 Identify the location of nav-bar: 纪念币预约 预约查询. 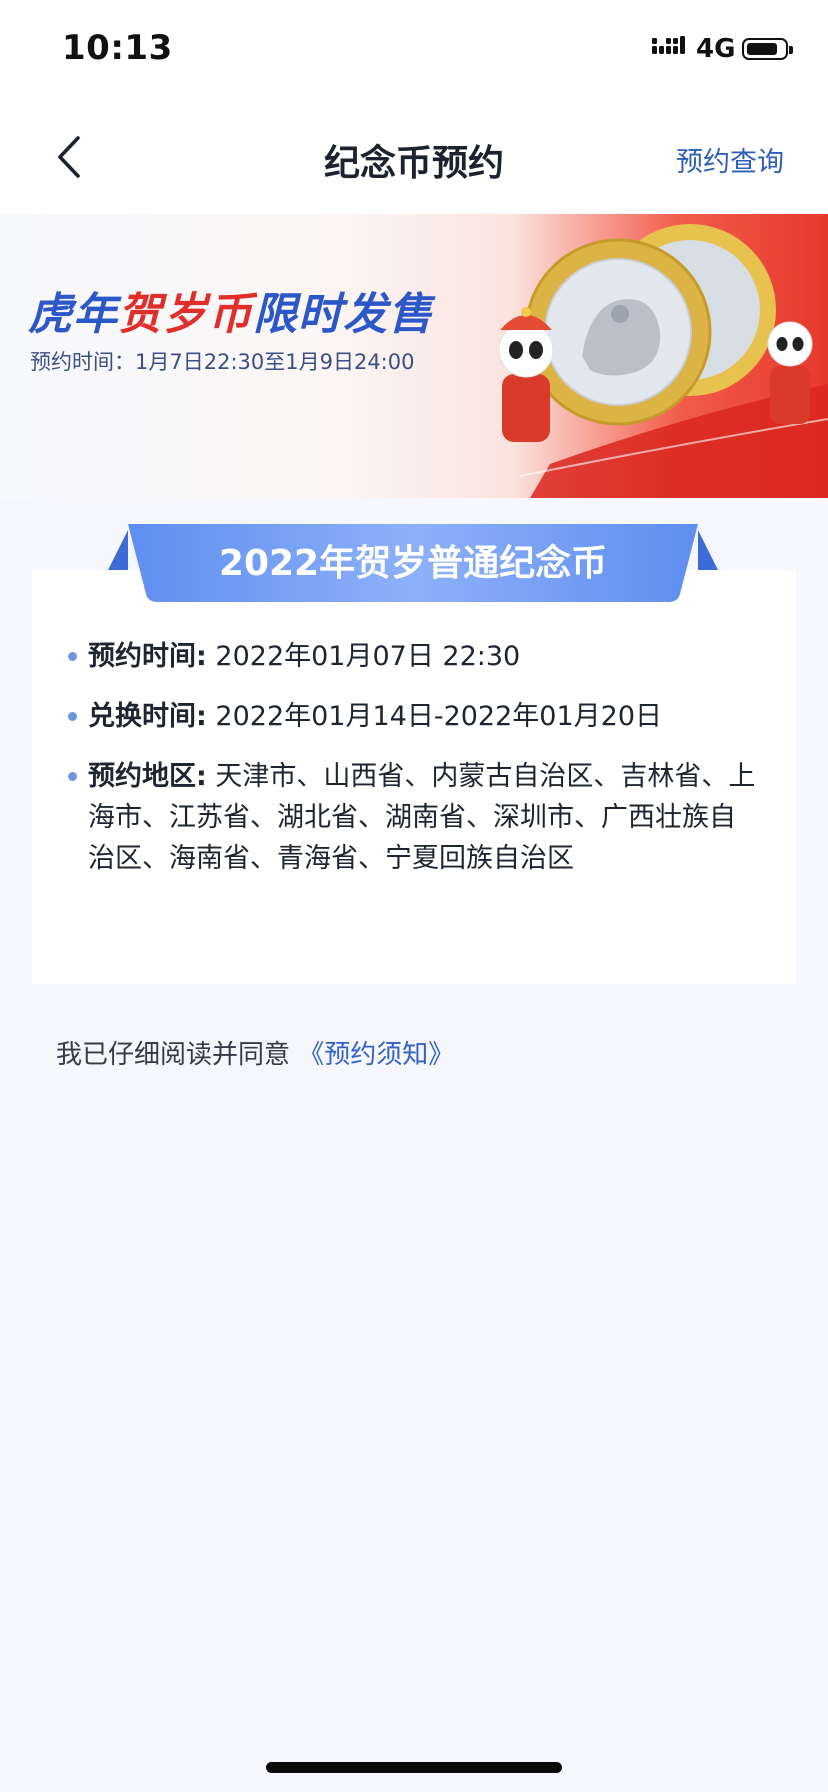
(414, 157).